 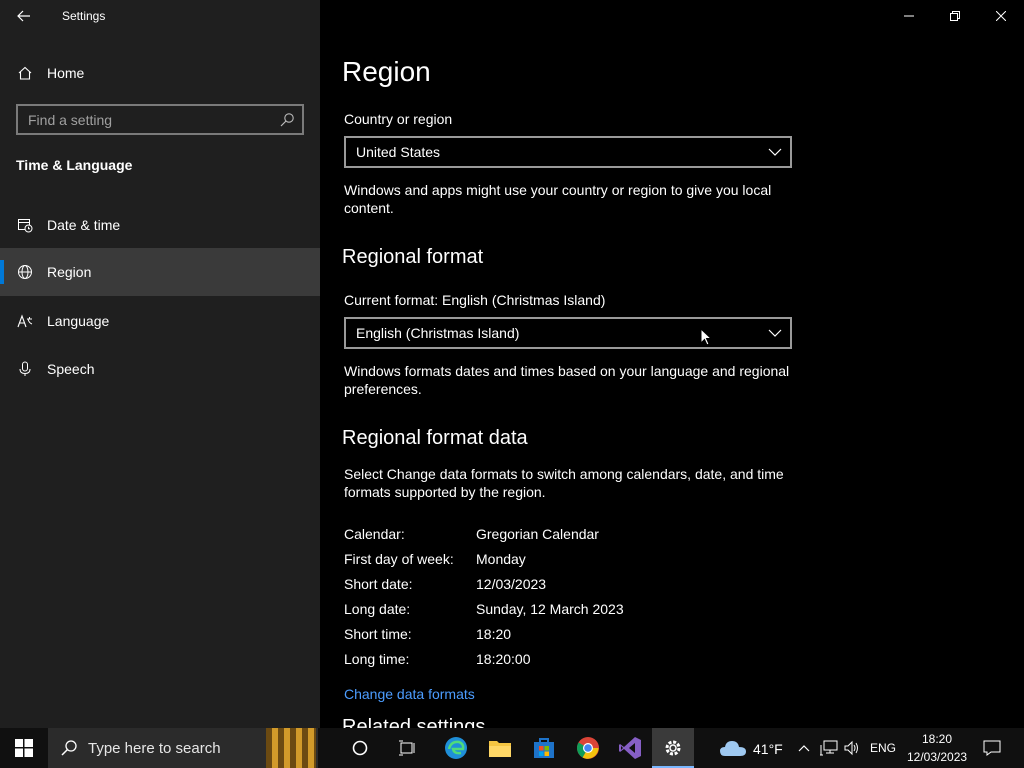 What do you see at coordinates (160, 369) in the screenshot?
I see `sidebar-item-speech: Speech` at bounding box center [160, 369].